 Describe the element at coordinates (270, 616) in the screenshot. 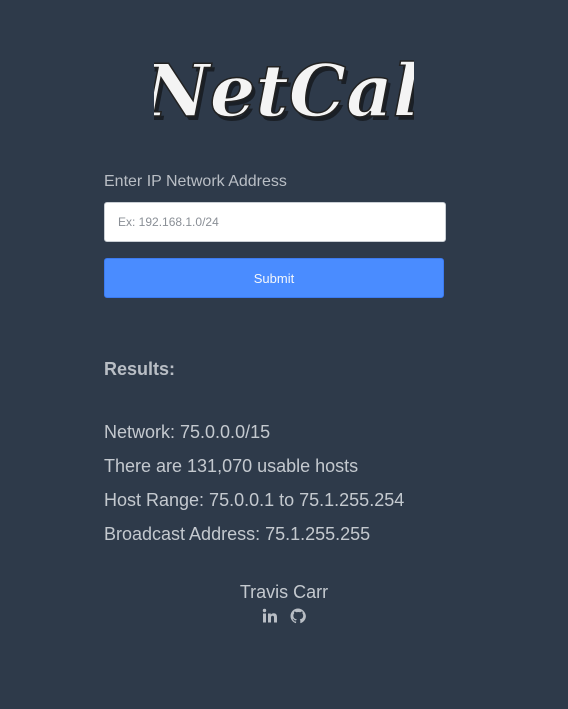

I see `linkedin-icon` at that location.